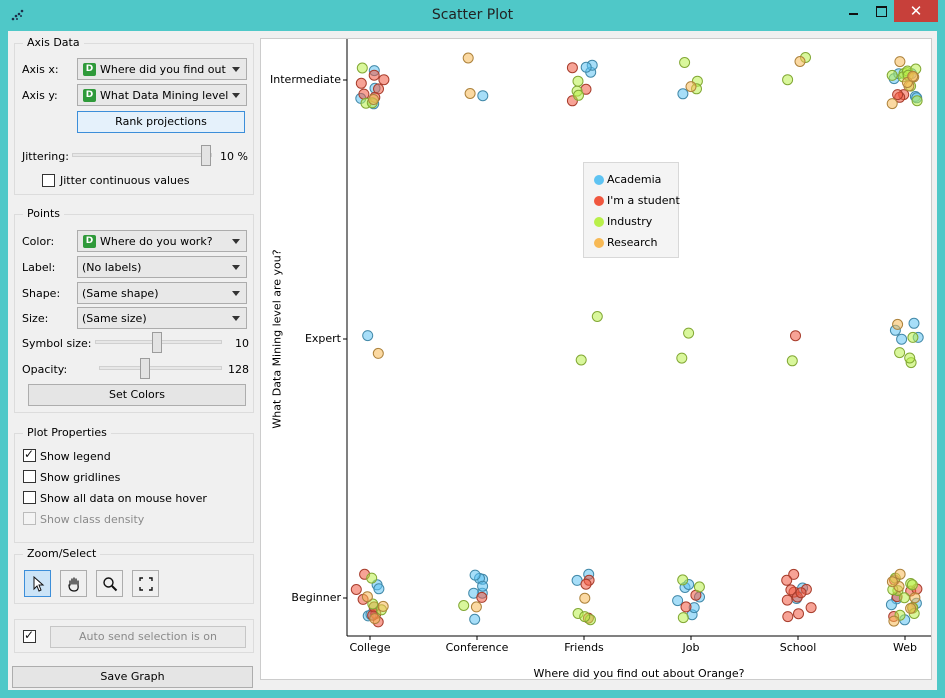 This screenshot has width=945, height=698. Describe the element at coordinates (73, 583) in the screenshot. I see `pan-tool-button` at that location.